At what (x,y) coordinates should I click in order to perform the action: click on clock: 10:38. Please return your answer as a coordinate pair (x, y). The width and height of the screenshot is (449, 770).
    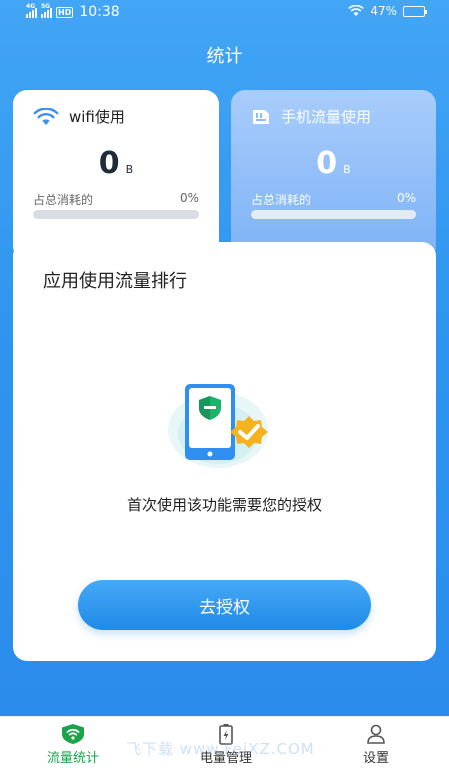
    Looking at the image, I should click on (99, 12).